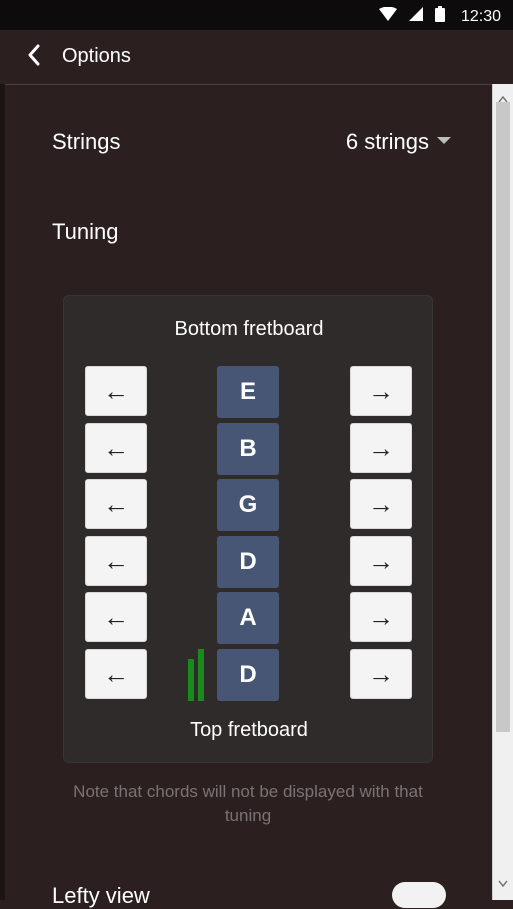 Image resolution: width=513 pixels, height=909 pixels. I want to click on string-note-button: E, so click(248, 392).